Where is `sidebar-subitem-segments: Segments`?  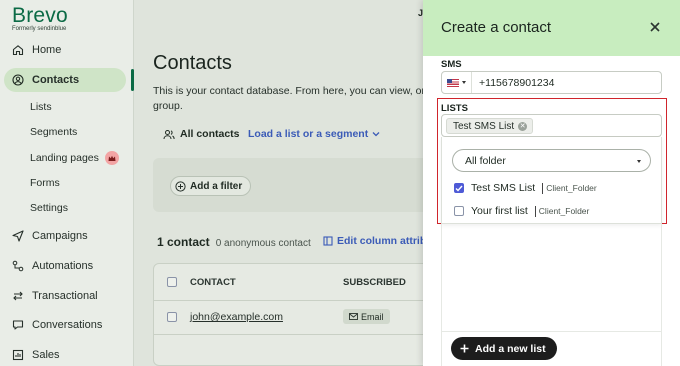
sidebar-subitem-segments: Segments is located at coordinates (53, 132).